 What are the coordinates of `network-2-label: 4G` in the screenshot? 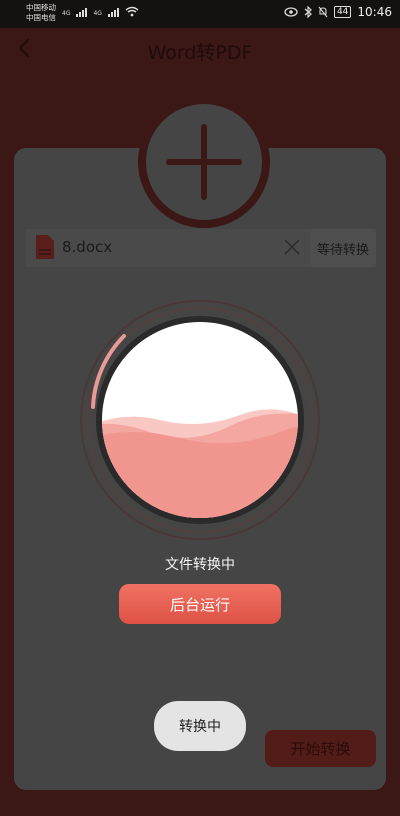 It's located at (97, 13).